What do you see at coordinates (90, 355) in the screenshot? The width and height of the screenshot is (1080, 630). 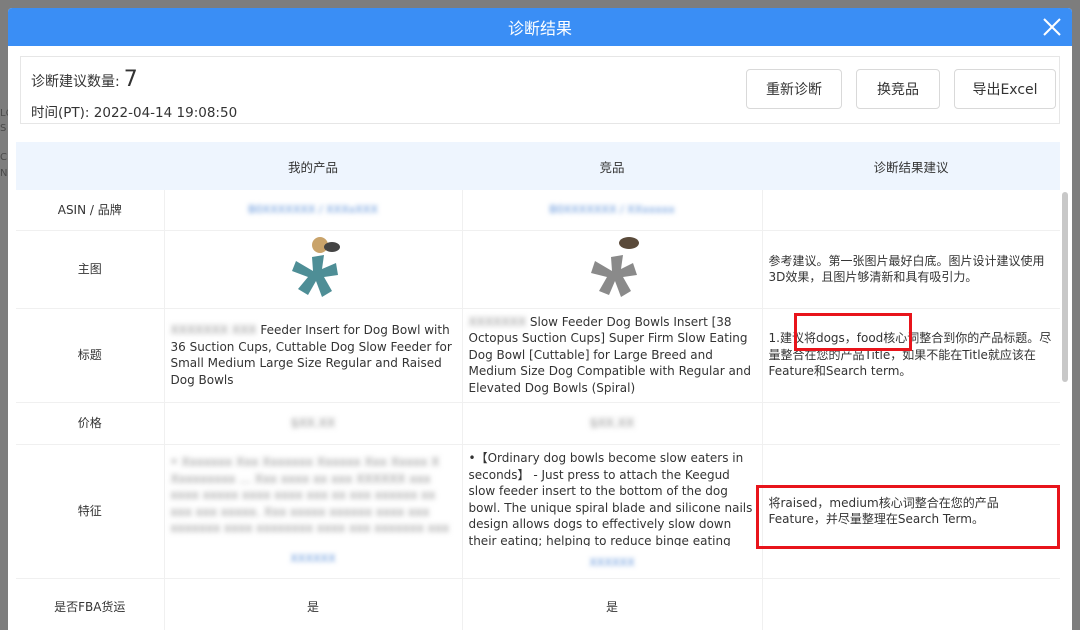 I see `row-label: 标题` at bounding box center [90, 355].